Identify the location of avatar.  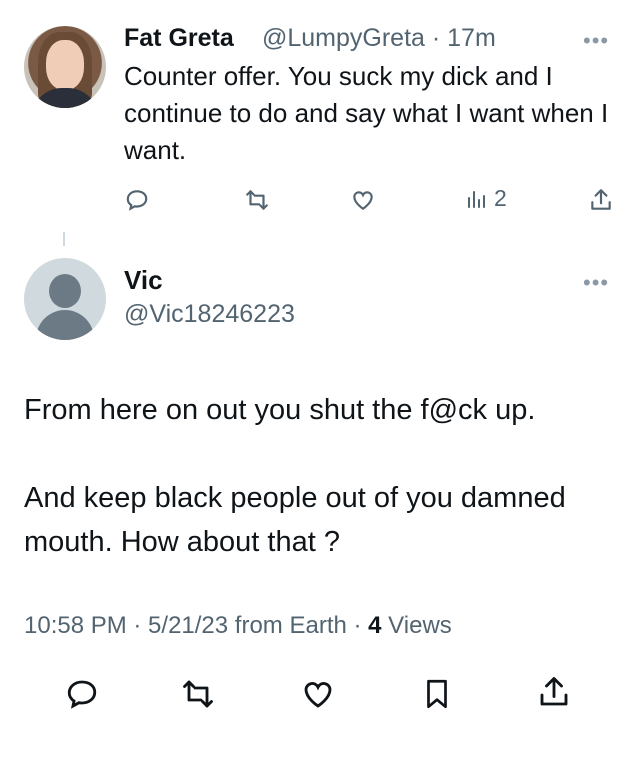
(65, 67).